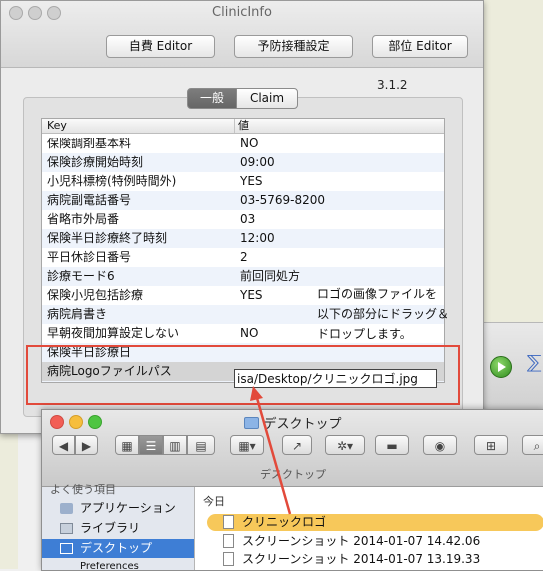 The width and height of the screenshot is (543, 571). What do you see at coordinates (249, 333) in the screenshot?
I see `table-cell-value: NO` at bounding box center [249, 333].